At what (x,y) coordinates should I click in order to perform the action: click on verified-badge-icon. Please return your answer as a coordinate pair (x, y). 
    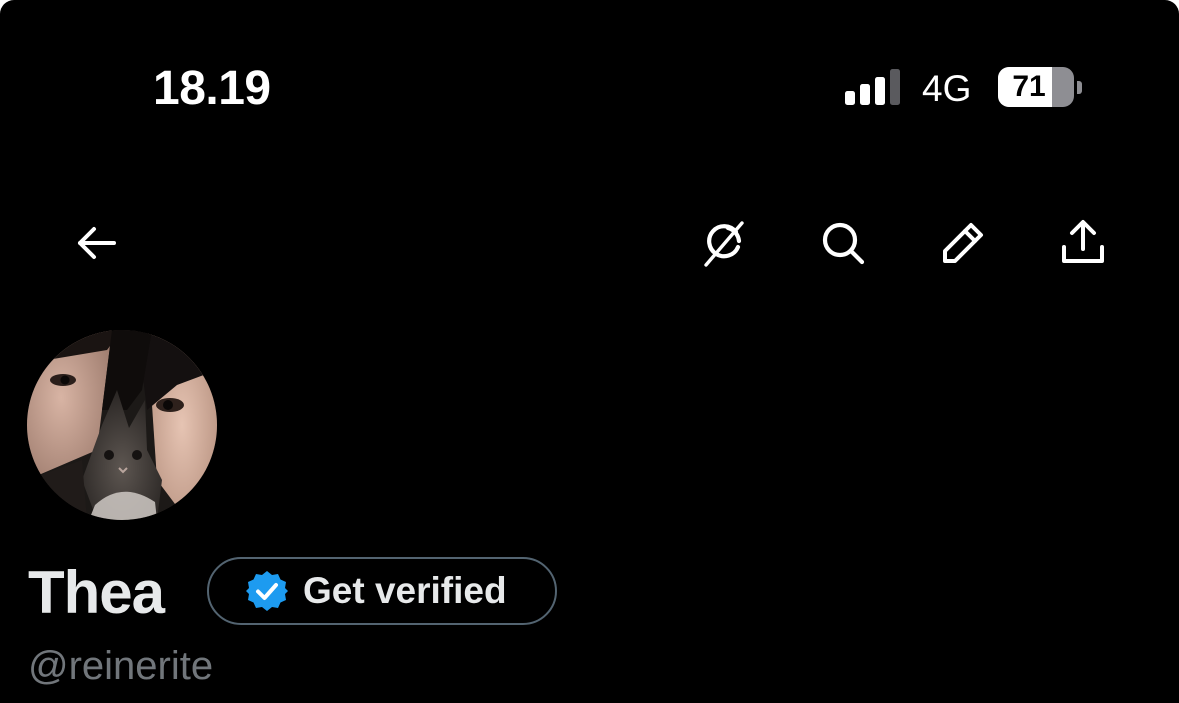
    Looking at the image, I should click on (267, 591).